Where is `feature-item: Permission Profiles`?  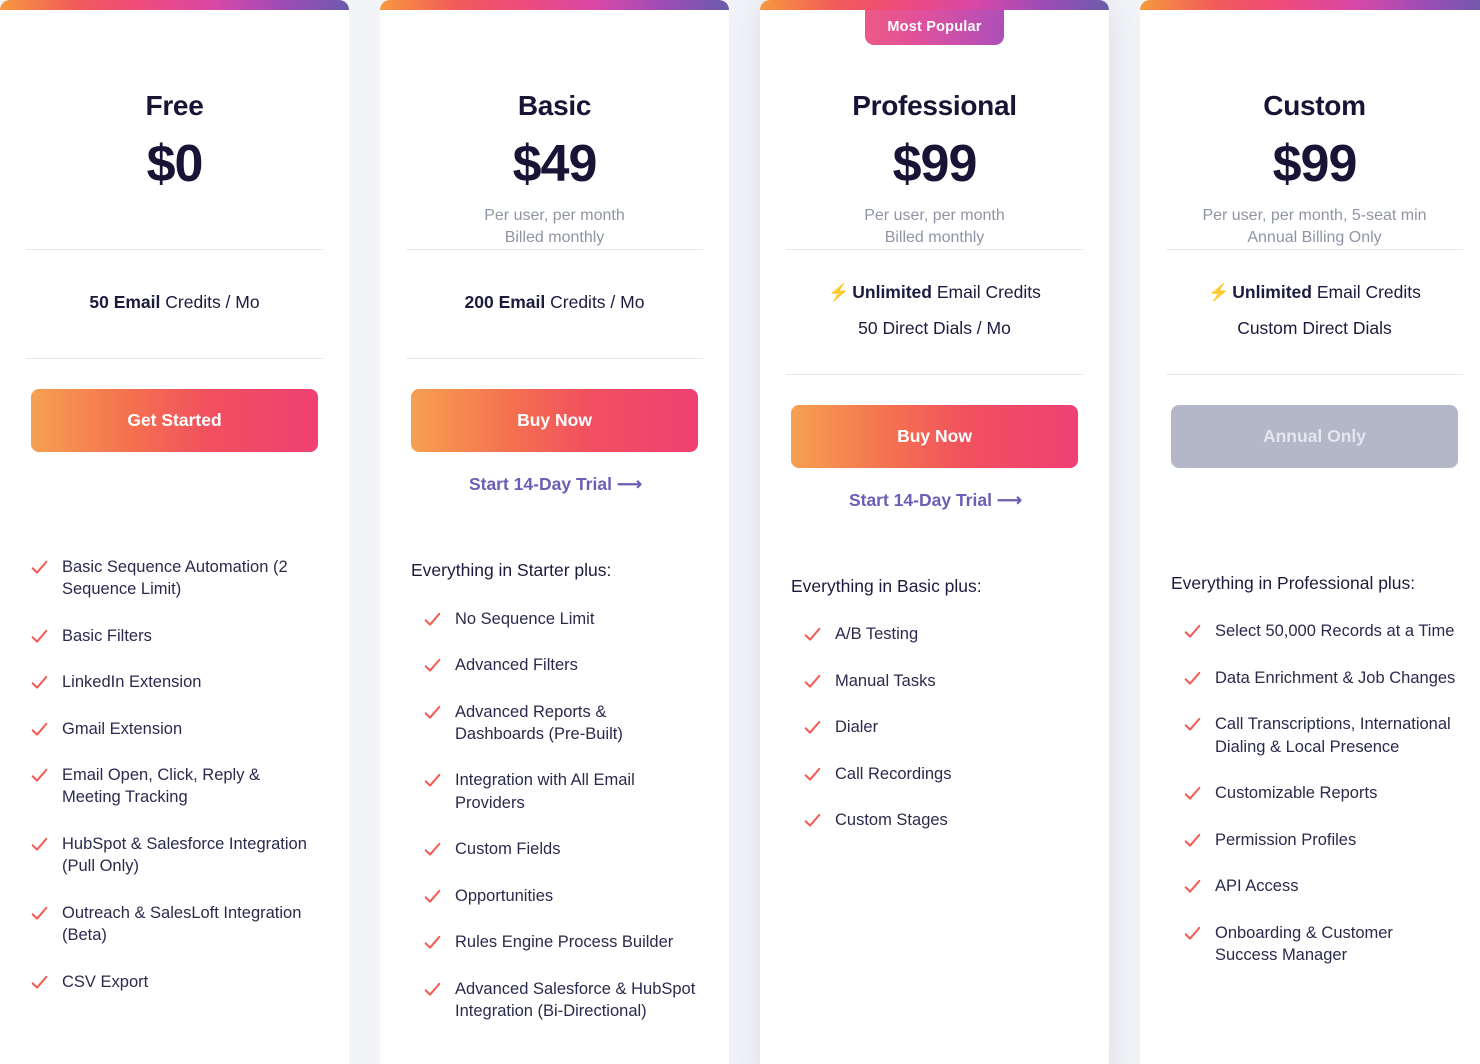 feature-item: Permission Profiles is located at coordinates (1321, 840).